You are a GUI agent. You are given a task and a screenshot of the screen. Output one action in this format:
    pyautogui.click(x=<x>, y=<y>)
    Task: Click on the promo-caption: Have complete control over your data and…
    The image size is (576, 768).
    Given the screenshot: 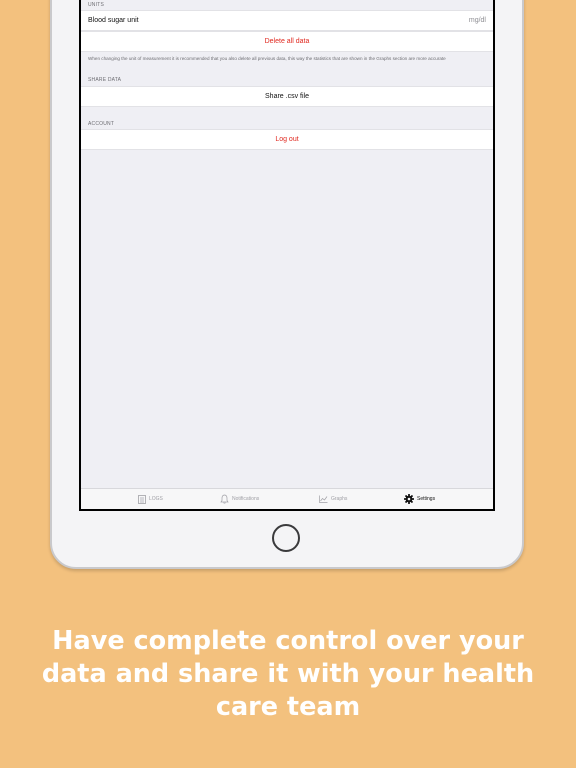 What is the action you would take?
    pyautogui.click(x=288, y=674)
    